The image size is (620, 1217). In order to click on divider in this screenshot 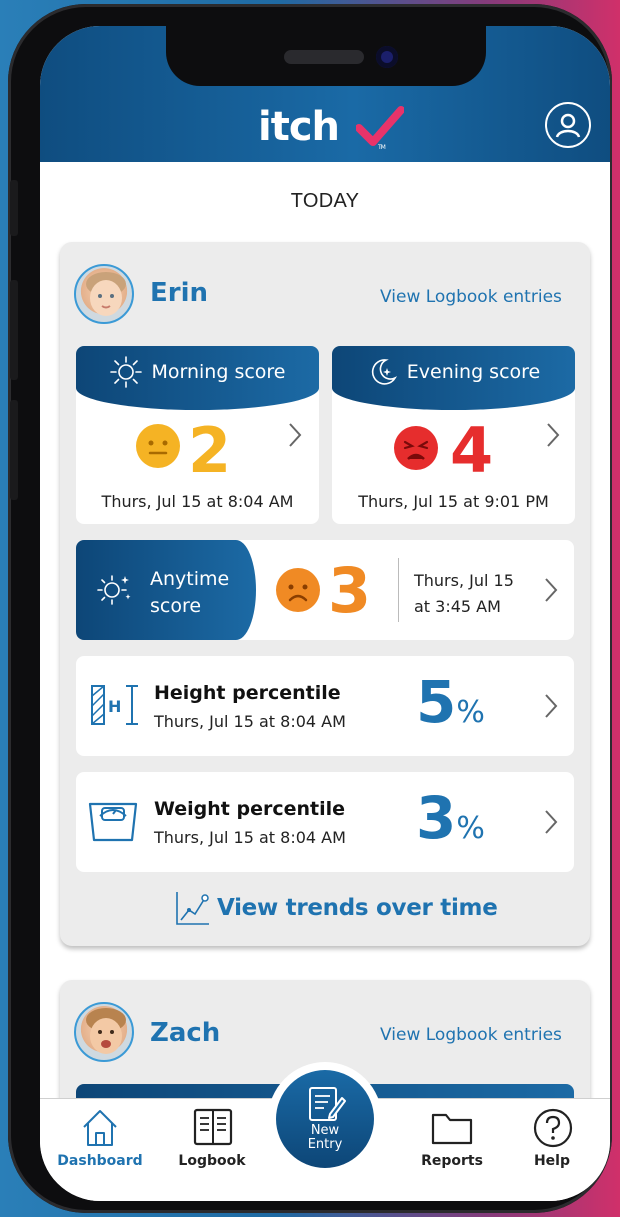, I will do `click(398, 590)`.